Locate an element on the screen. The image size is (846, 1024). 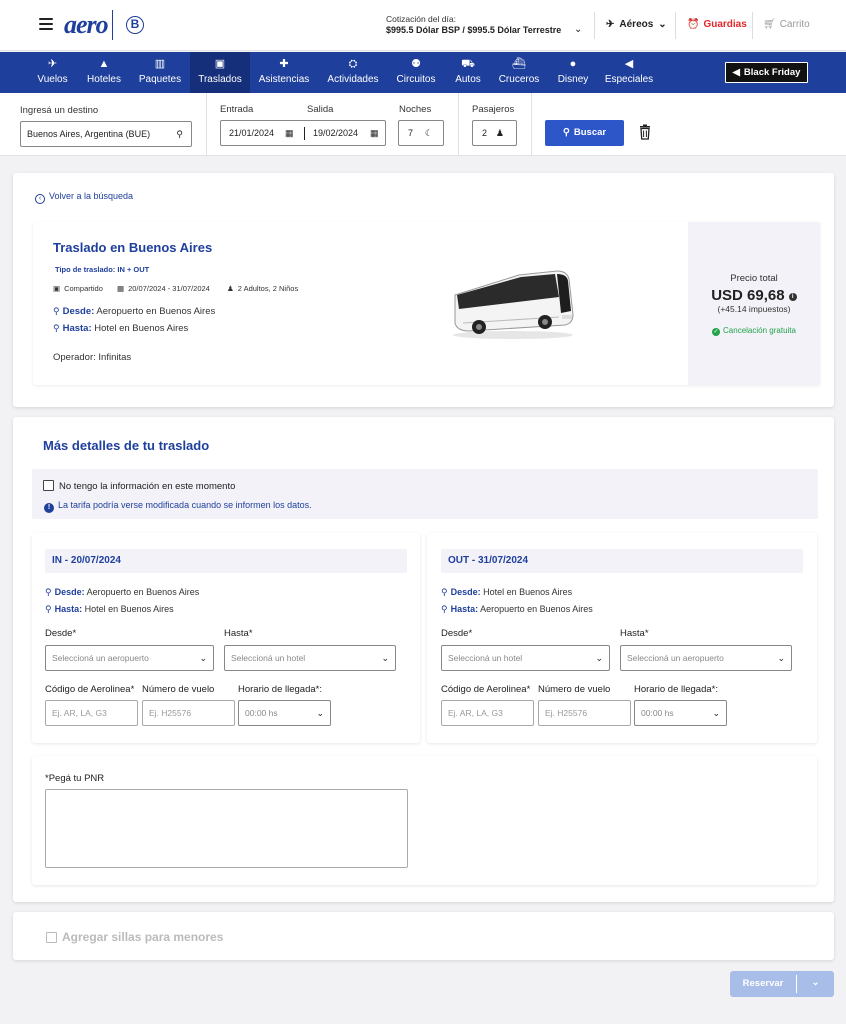
sillas-checkbox: Agregar sillas para menores is located at coordinates (134, 937).